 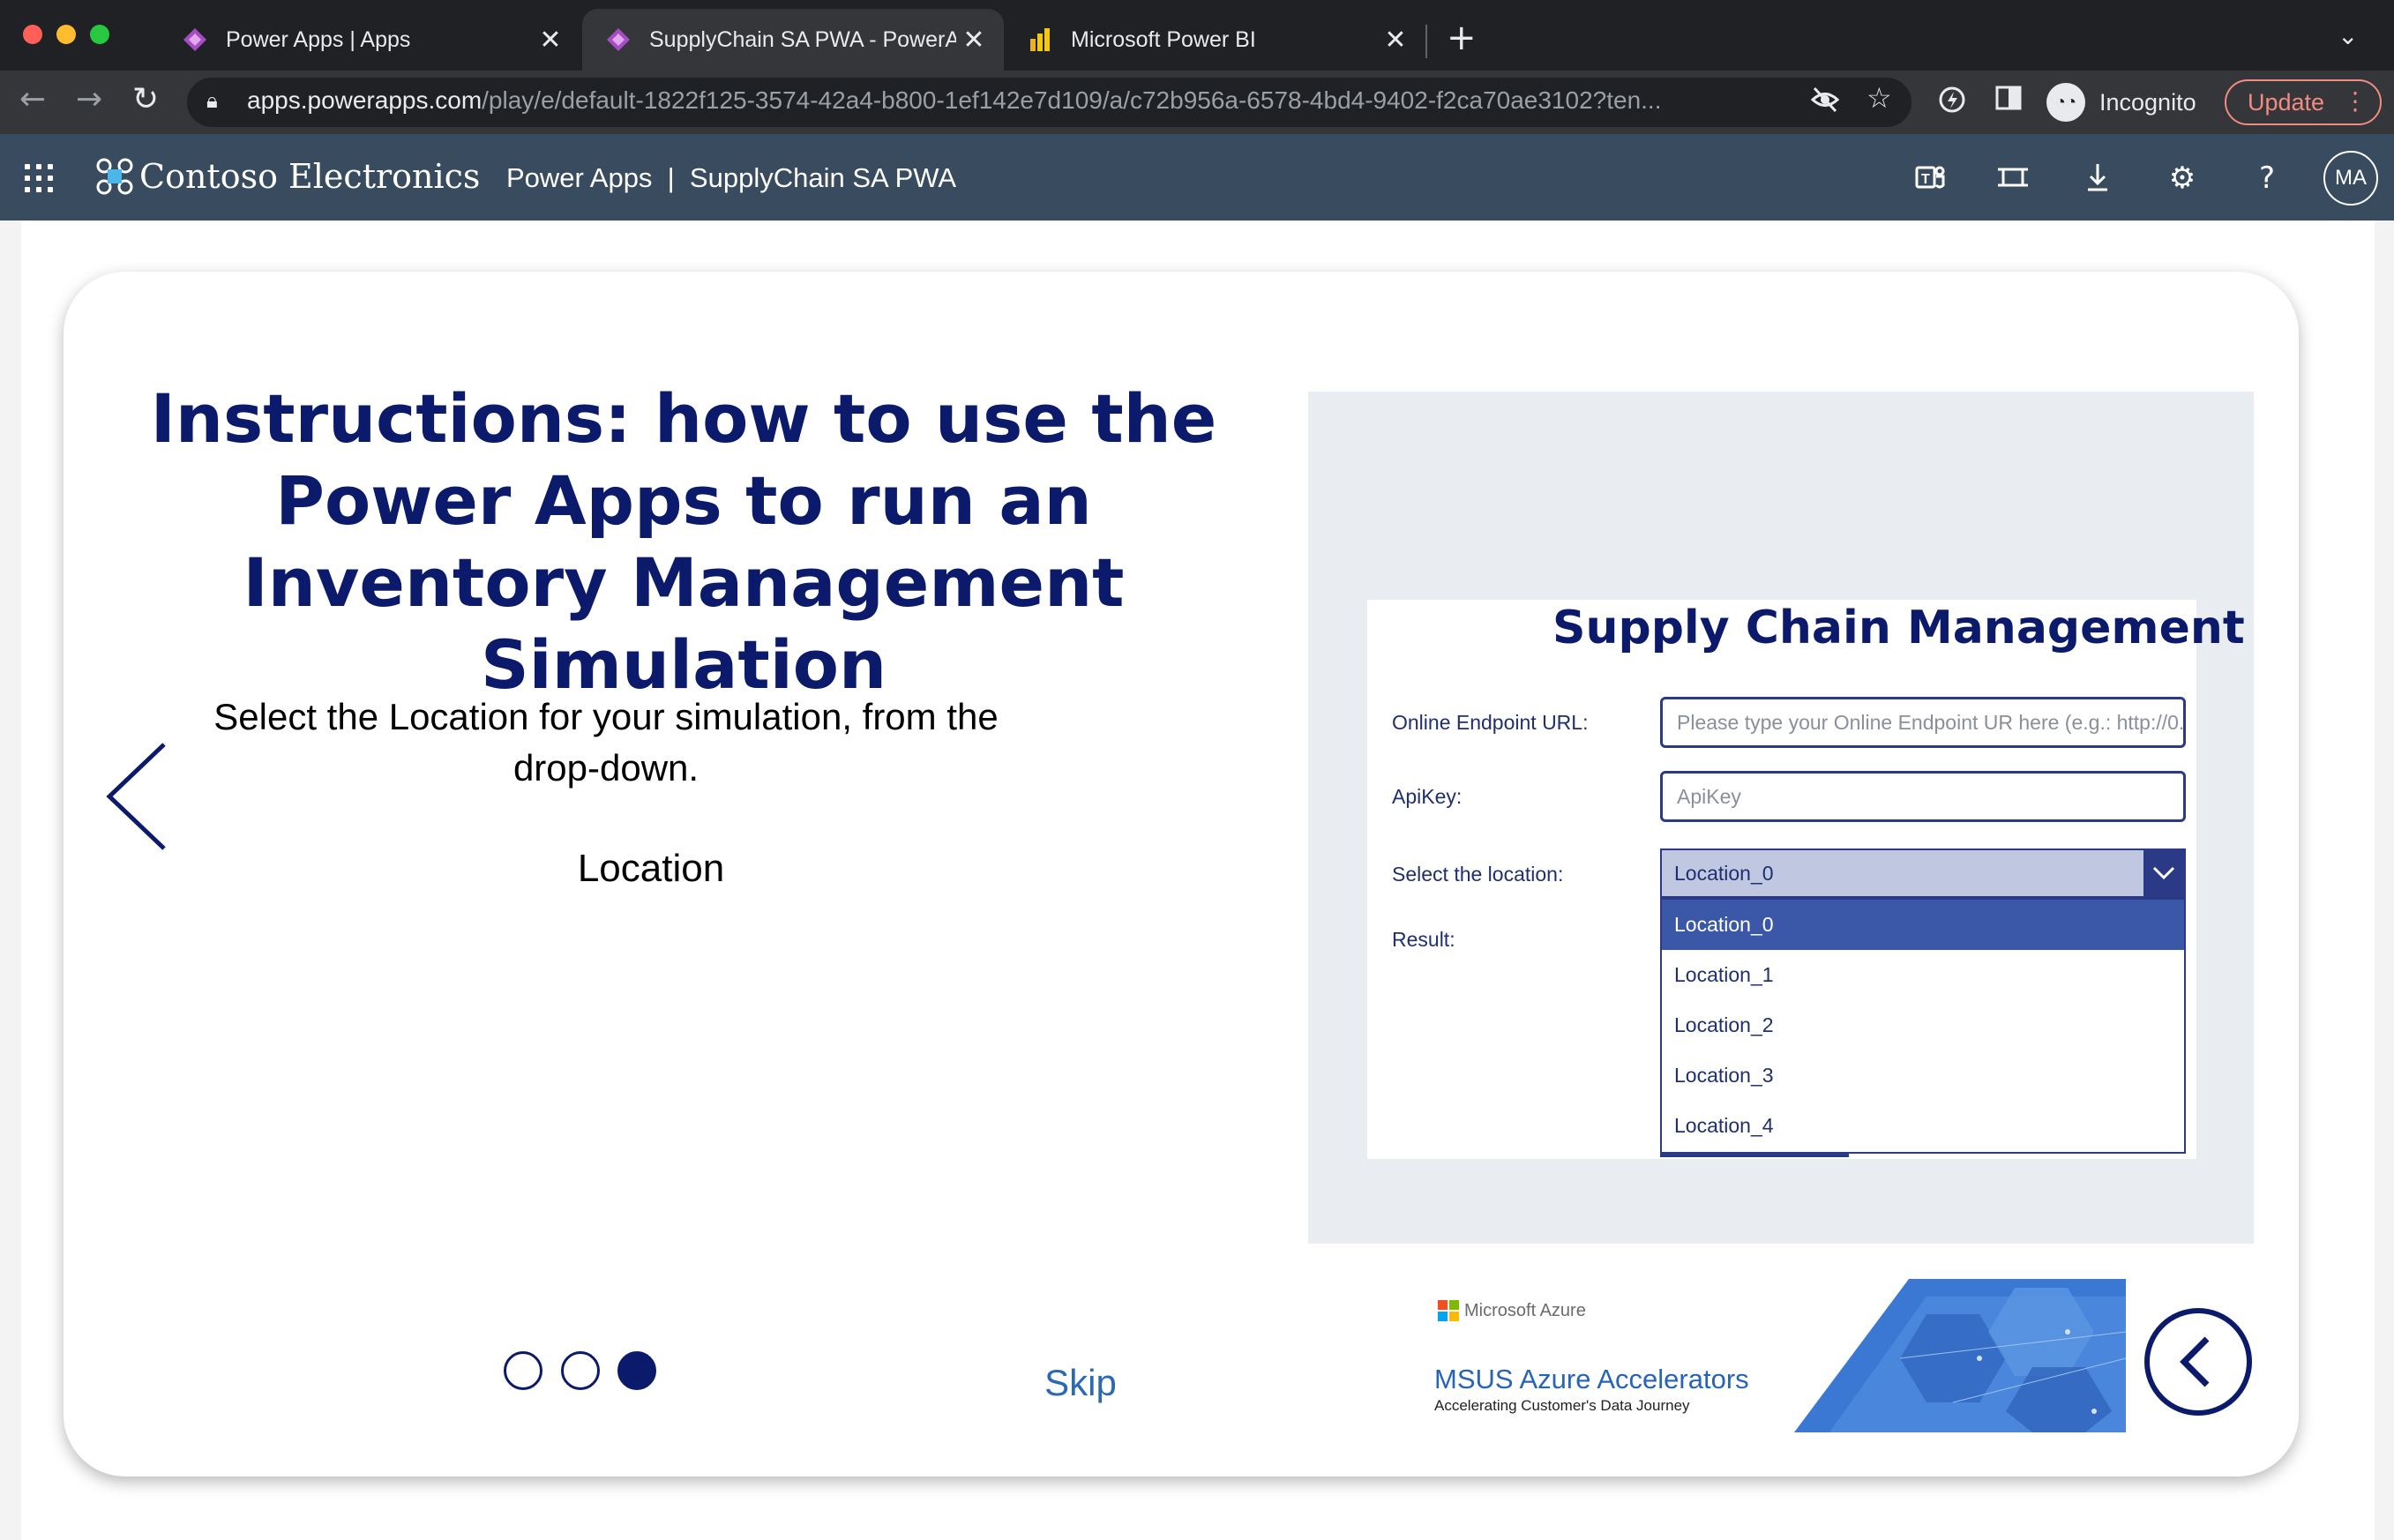 What do you see at coordinates (11, 880) in the screenshot?
I see `canvas-gutter-left` at bounding box center [11, 880].